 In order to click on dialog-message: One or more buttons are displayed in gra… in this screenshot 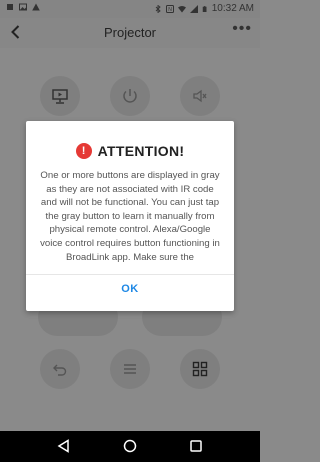, I will do `click(130, 216)`.